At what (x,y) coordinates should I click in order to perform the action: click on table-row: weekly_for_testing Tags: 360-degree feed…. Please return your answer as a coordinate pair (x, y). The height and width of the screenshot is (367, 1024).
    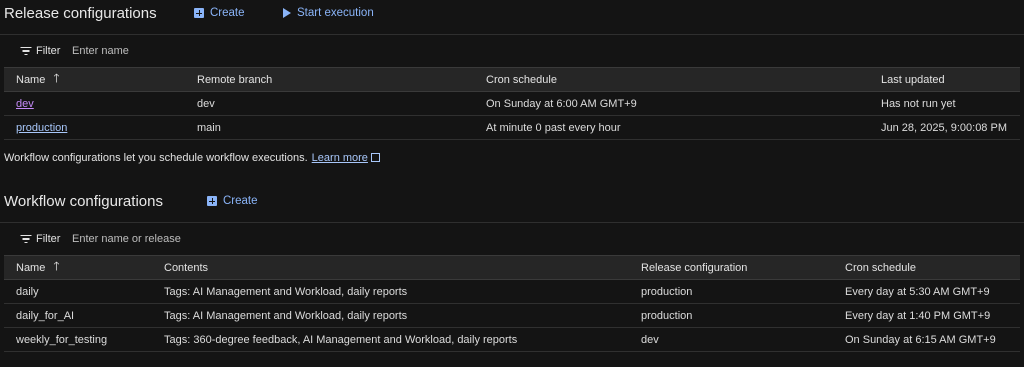
    Looking at the image, I should click on (512, 340).